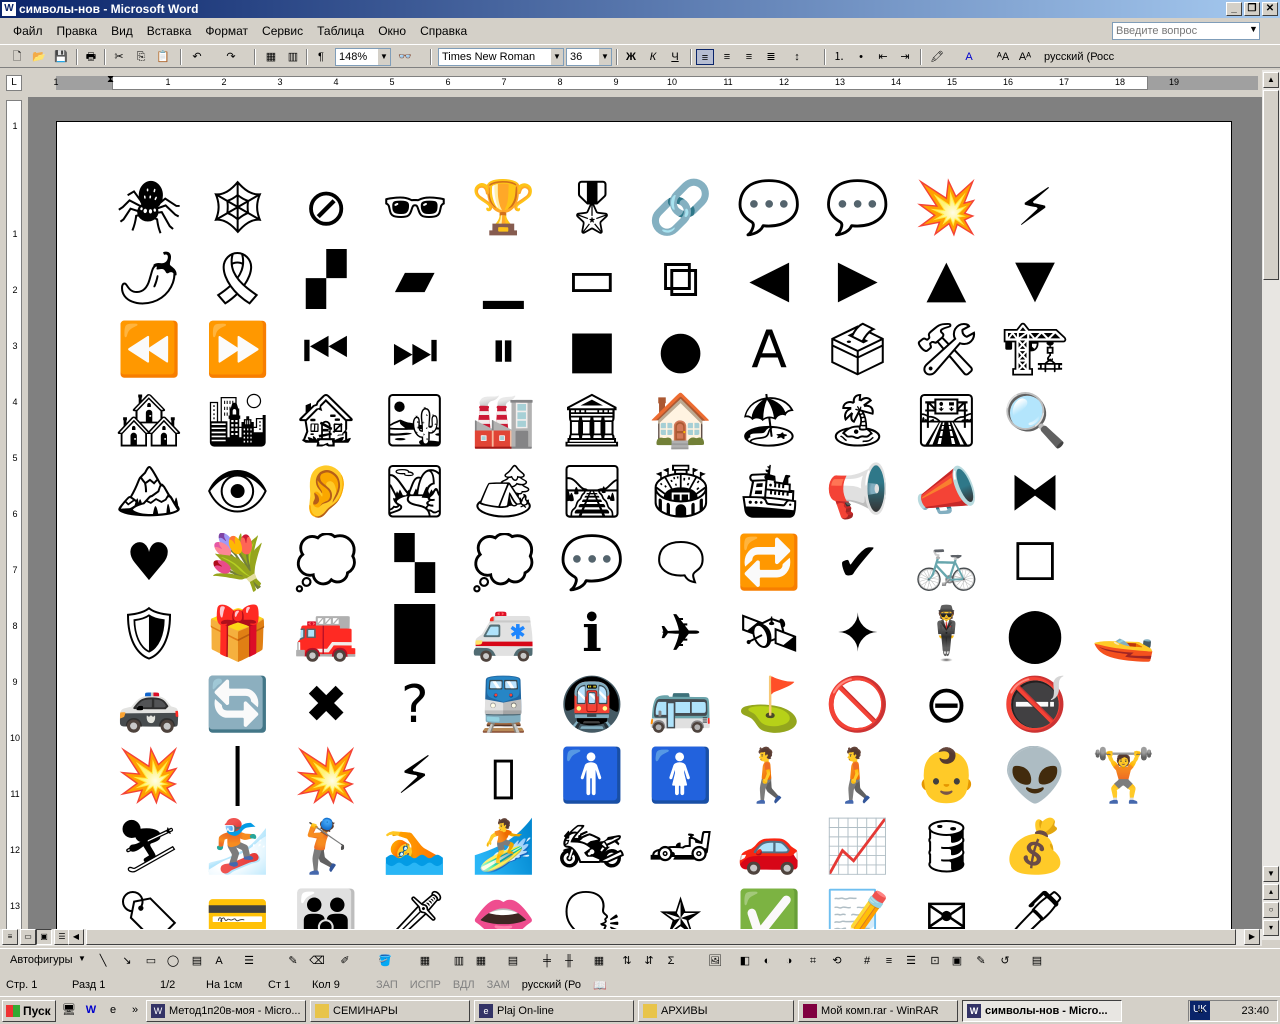  I want to click on menu-help: Справка, so click(443, 31).